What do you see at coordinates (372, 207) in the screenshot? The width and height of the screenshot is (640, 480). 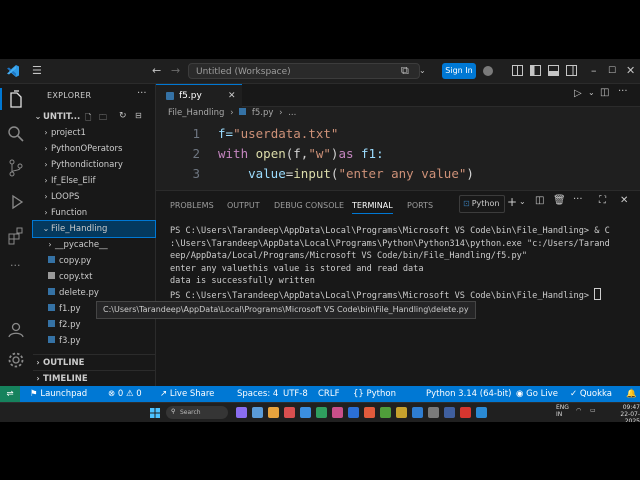 I see `panel-tab-terminal: TERMINAL` at bounding box center [372, 207].